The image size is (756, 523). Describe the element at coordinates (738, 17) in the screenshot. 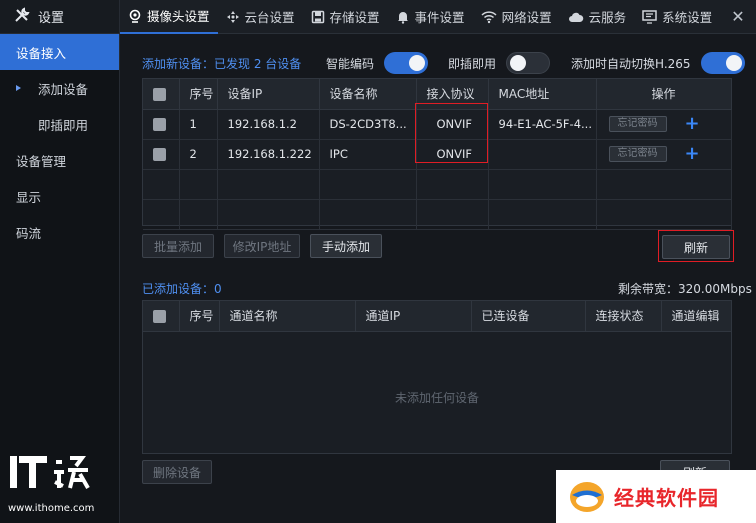

I see `close-icon: ✕` at that location.